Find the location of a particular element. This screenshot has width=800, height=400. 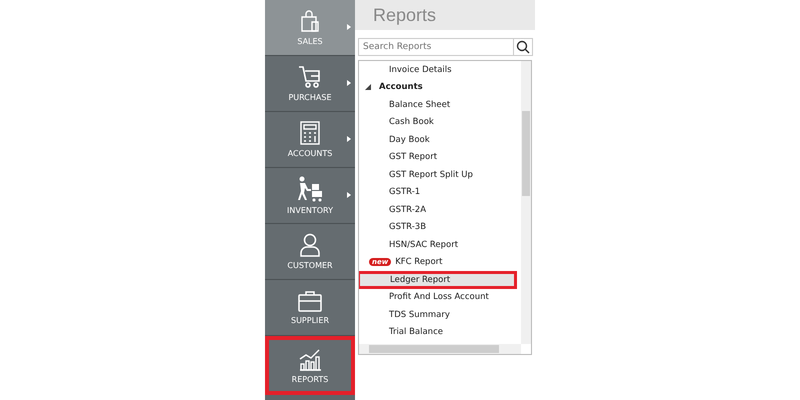

sidebar-item: PURCHASE is located at coordinates (310, 84).